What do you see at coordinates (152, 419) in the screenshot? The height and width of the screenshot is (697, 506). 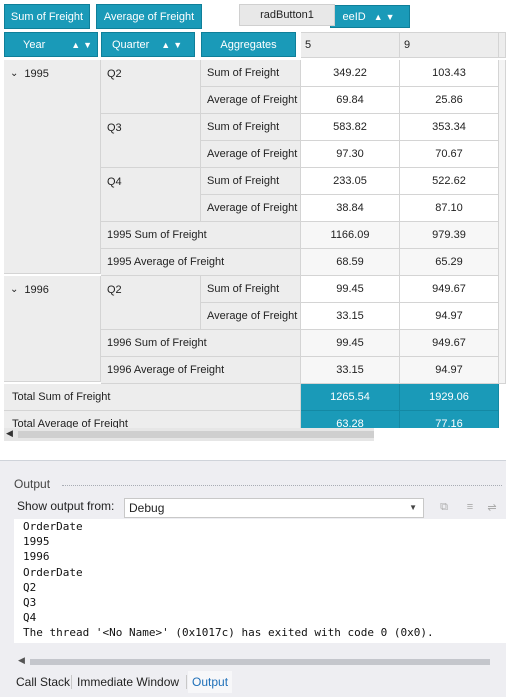 I see `grand-total-avg: Total Average of Freight` at bounding box center [152, 419].